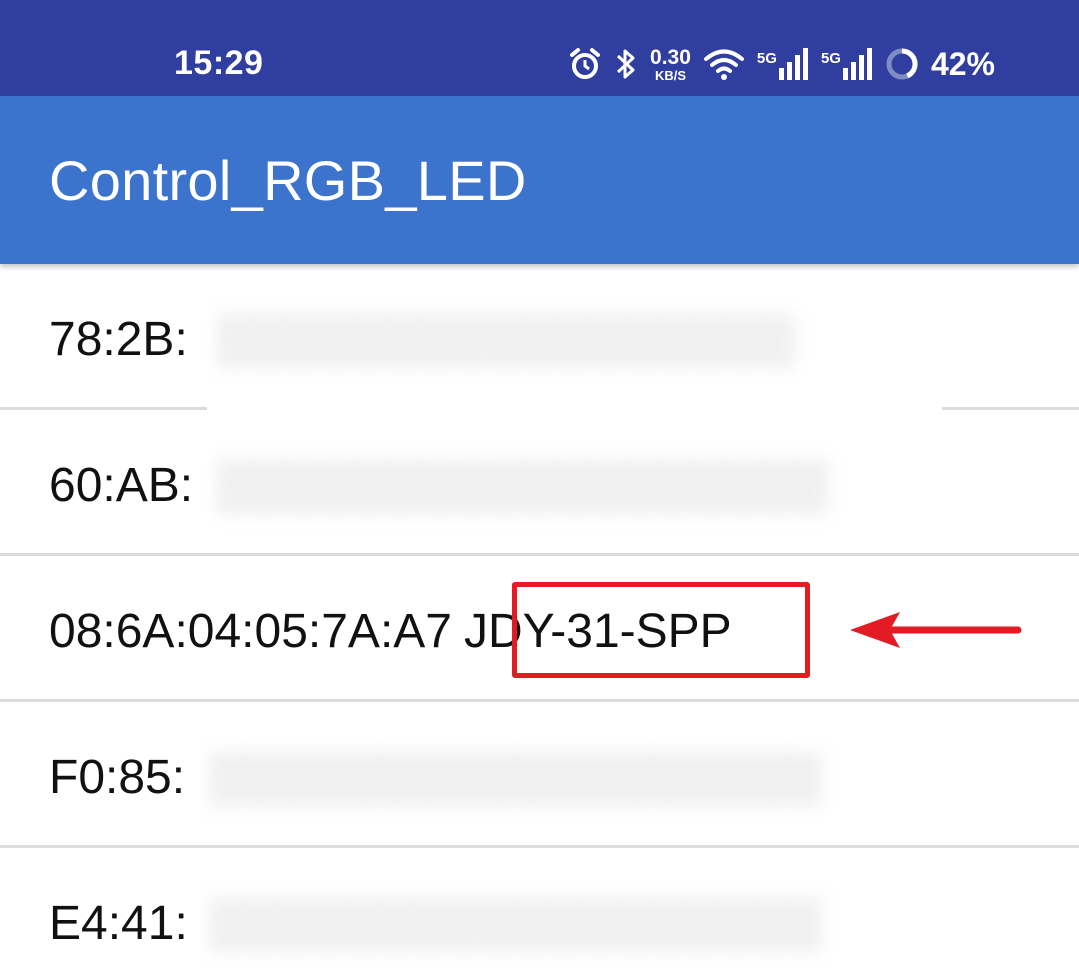  What do you see at coordinates (117, 777) in the screenshot?
I see `device-address: F0:85:` at bounding box center [117, 777].